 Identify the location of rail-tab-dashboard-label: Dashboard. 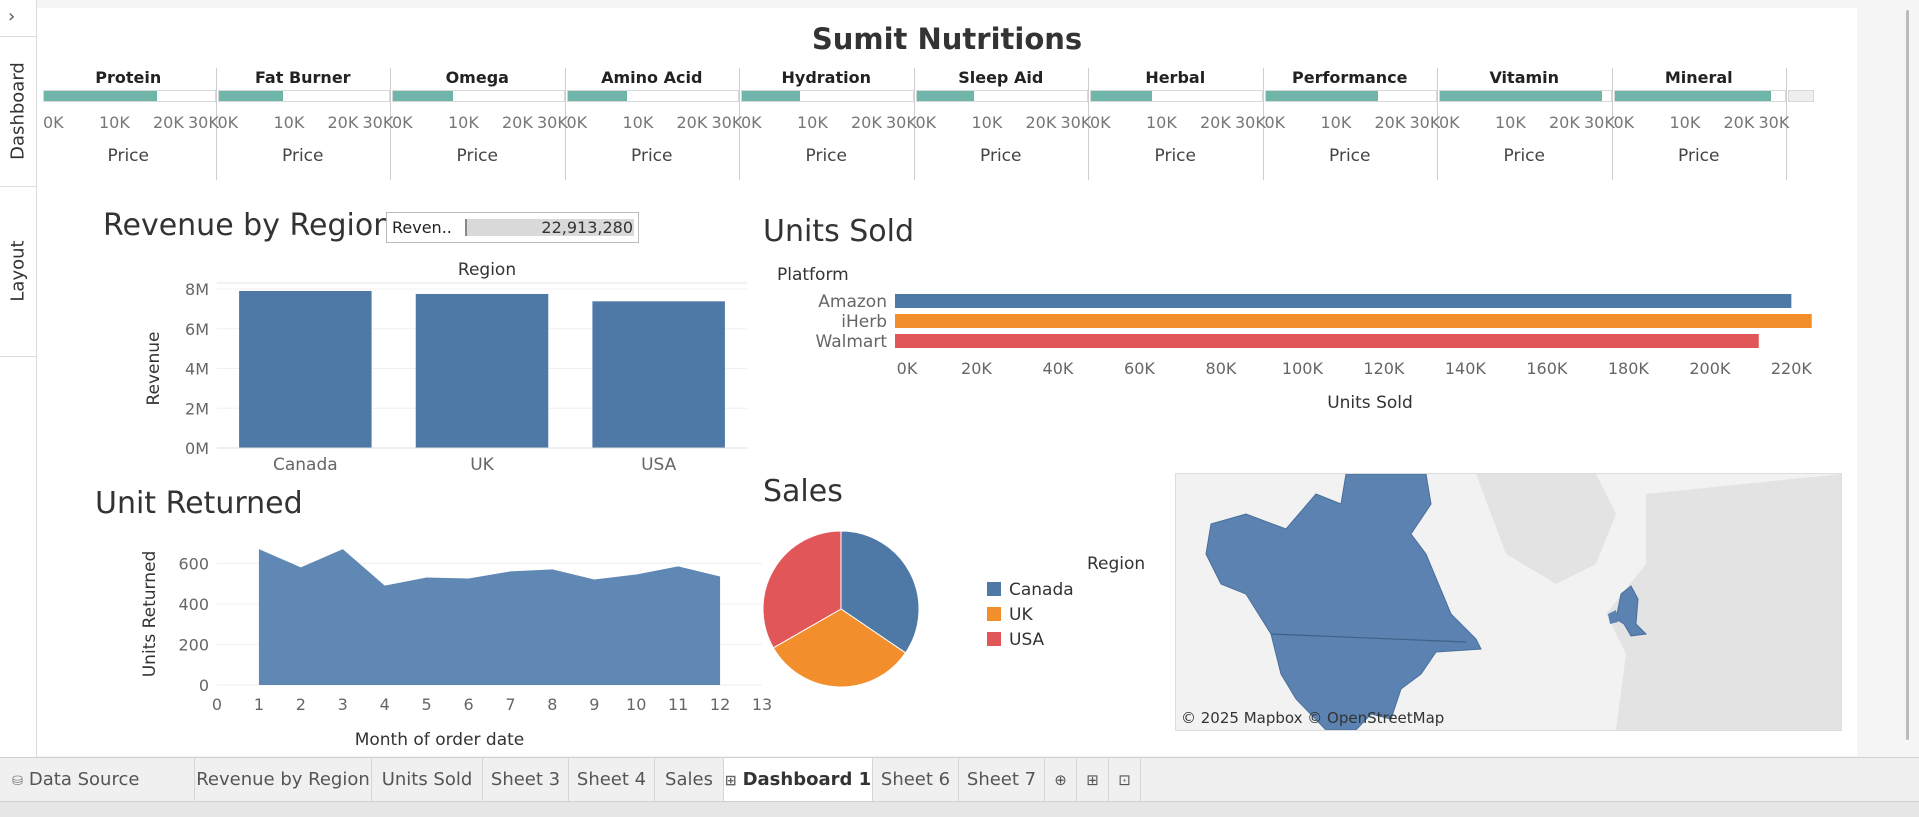
(18, 111).